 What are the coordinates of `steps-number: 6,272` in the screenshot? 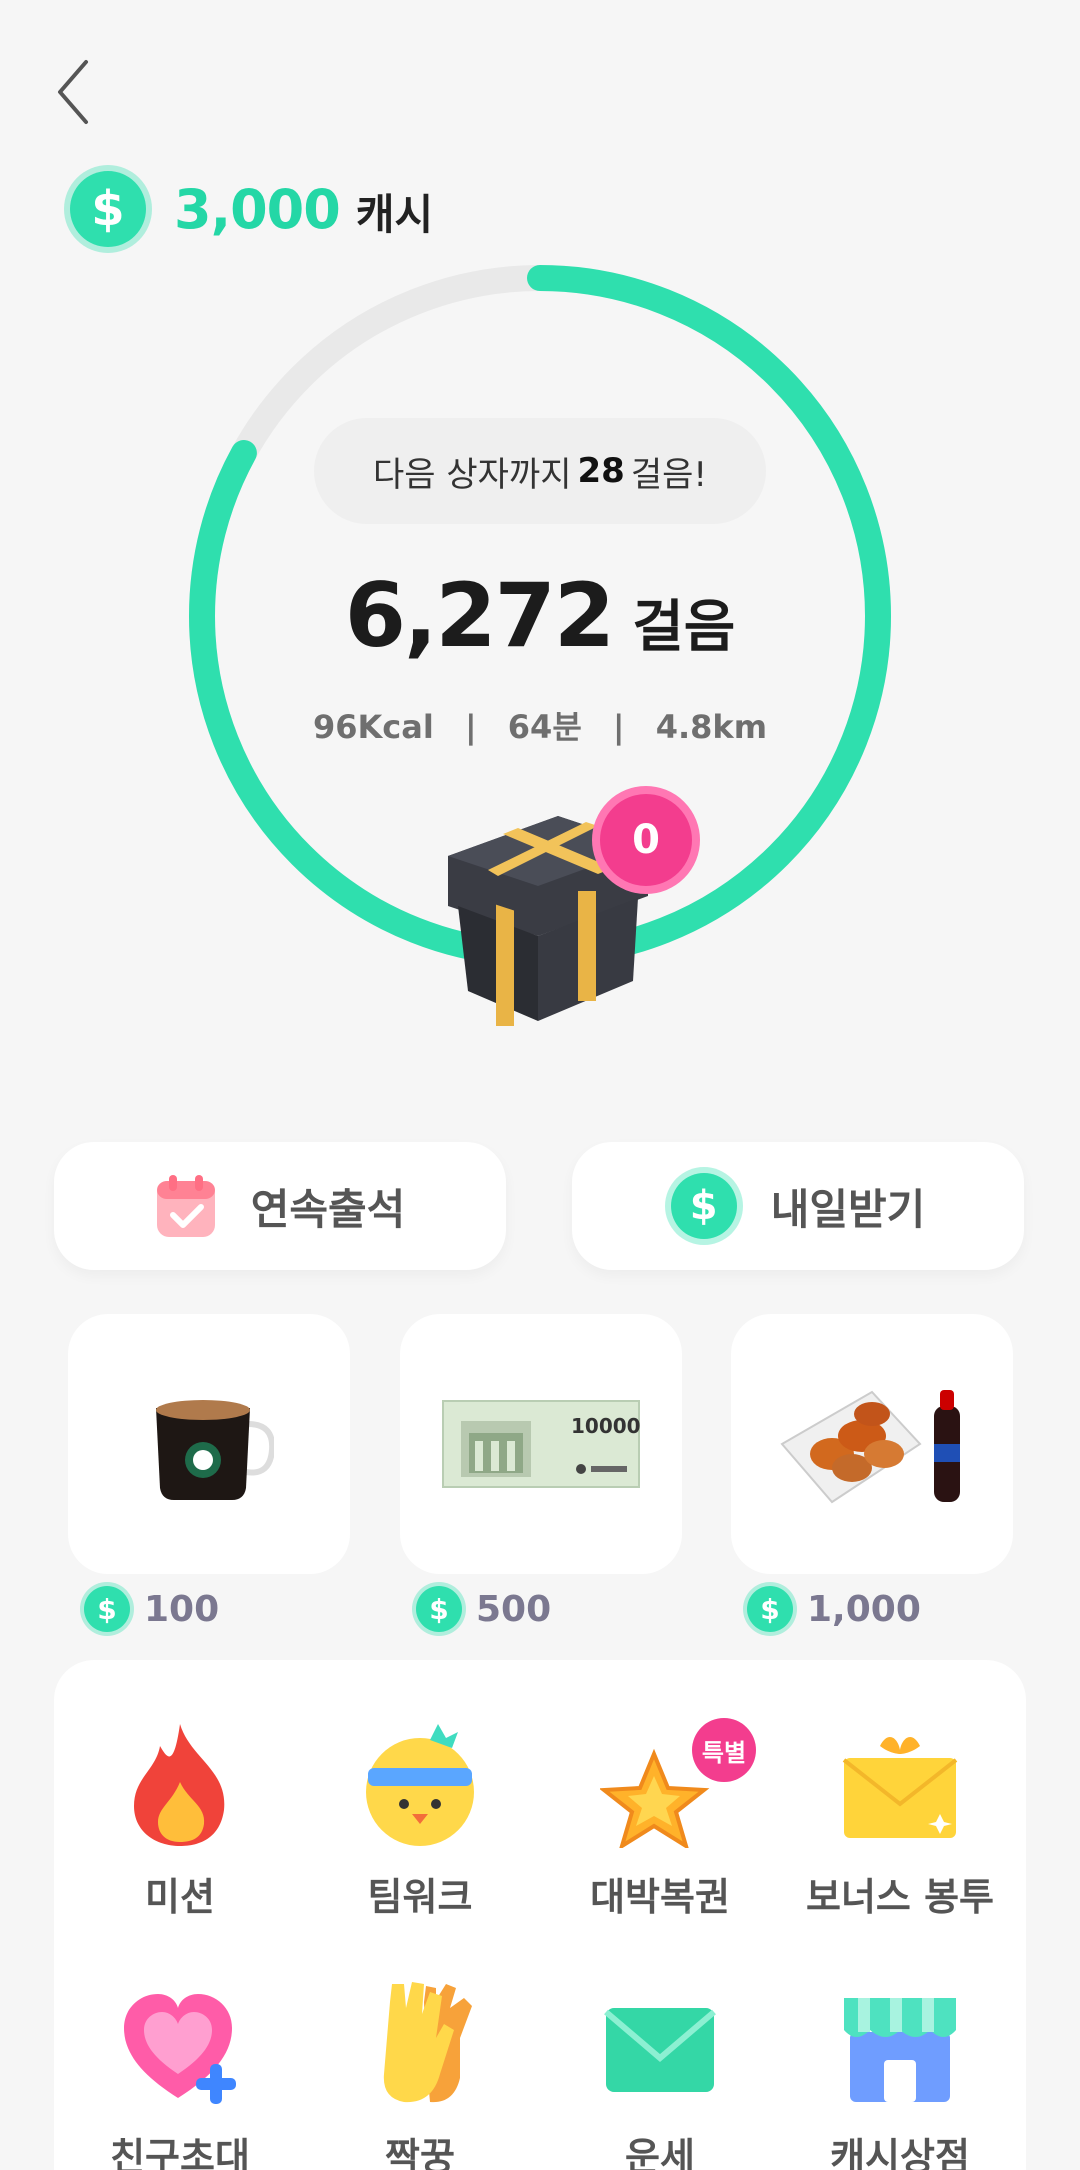 It's located at (479, 615).